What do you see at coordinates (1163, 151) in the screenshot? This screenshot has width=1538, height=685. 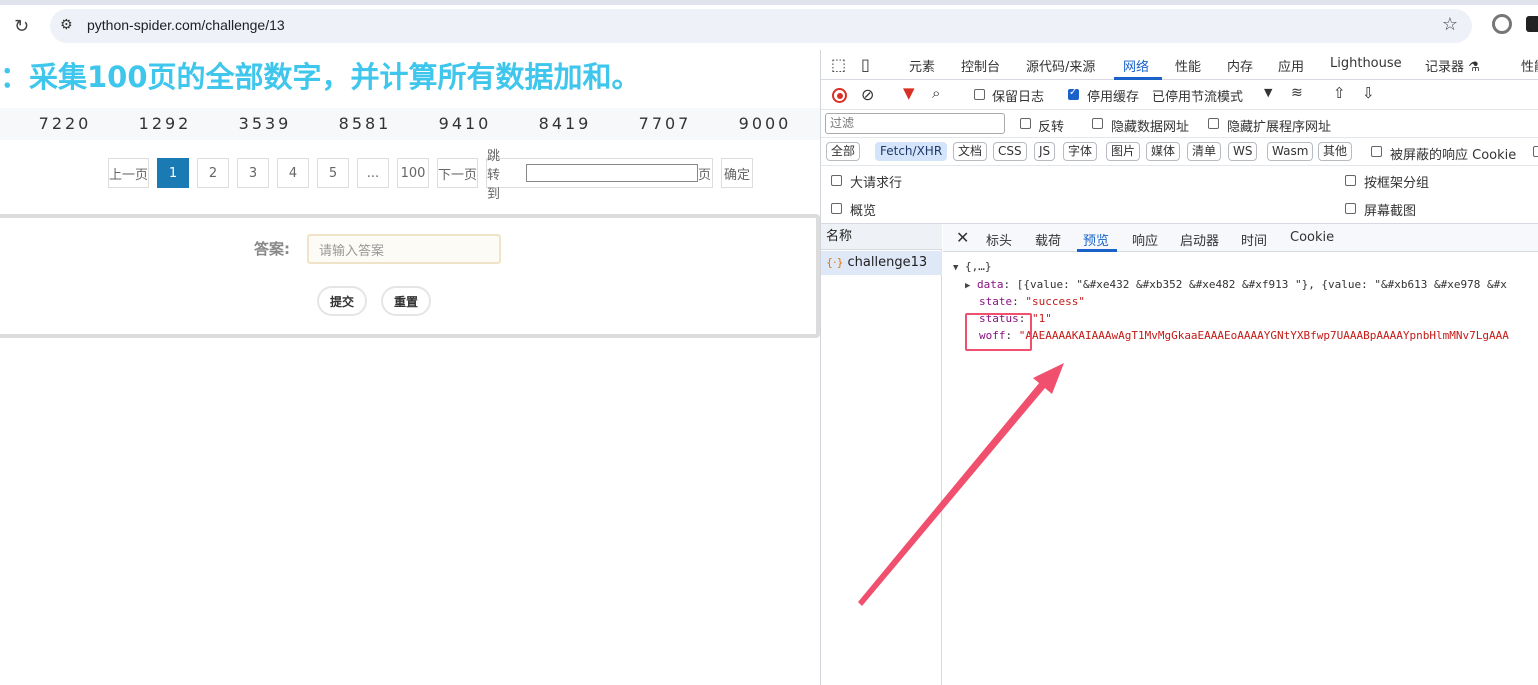 I see `type-filter-media: 媒体` at bounding box center [1163, 151].